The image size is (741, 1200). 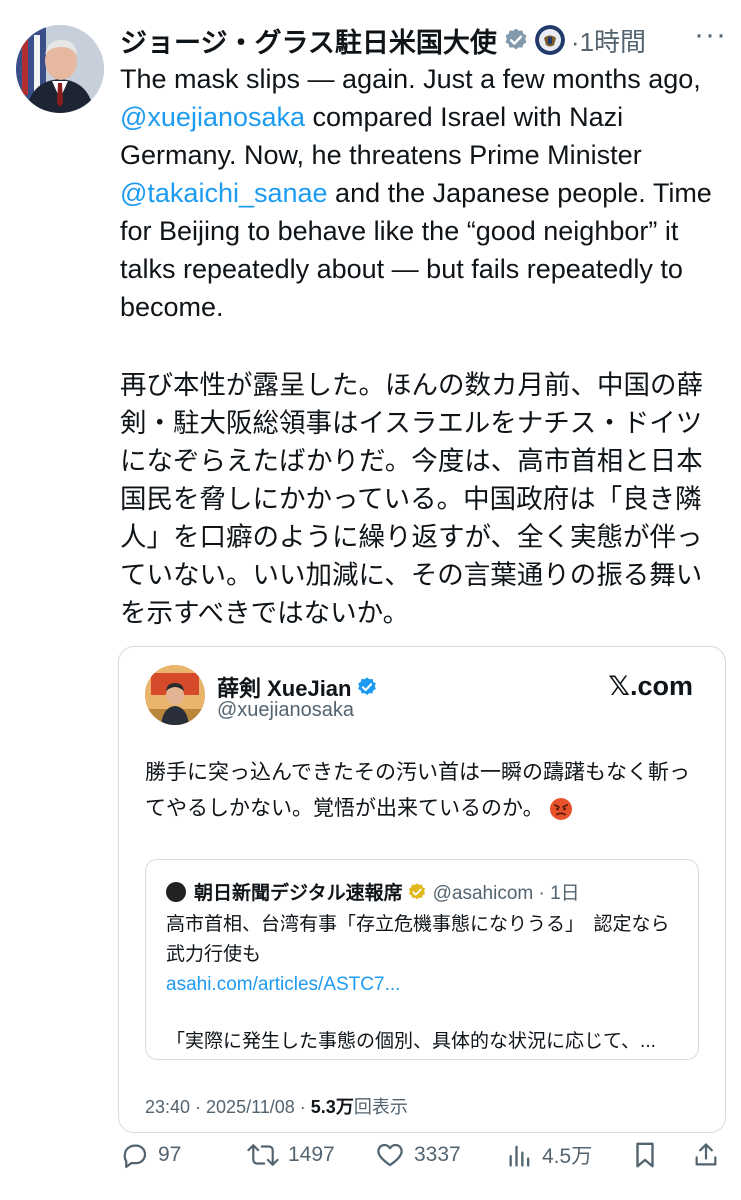 What do you see at coordinates (135, 1156) in the screenshot?
I see `reply-icon` at bounding box center [135, 1156].